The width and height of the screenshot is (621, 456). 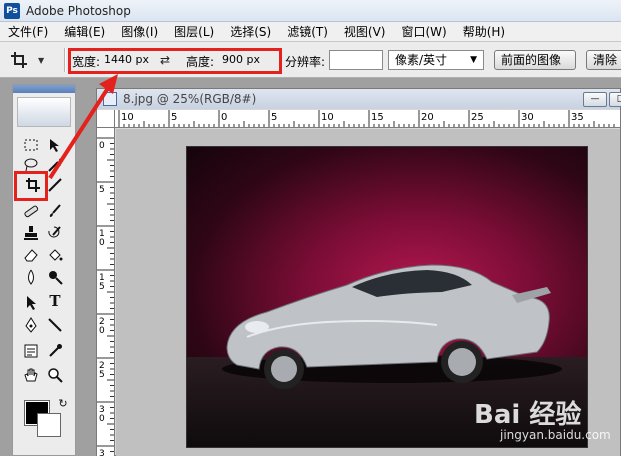 What do you see at coordinates (528, 415) in the screenshot?
I see `baidu-watermark-logo: Bai 经验` at bounding box center [528, 415].